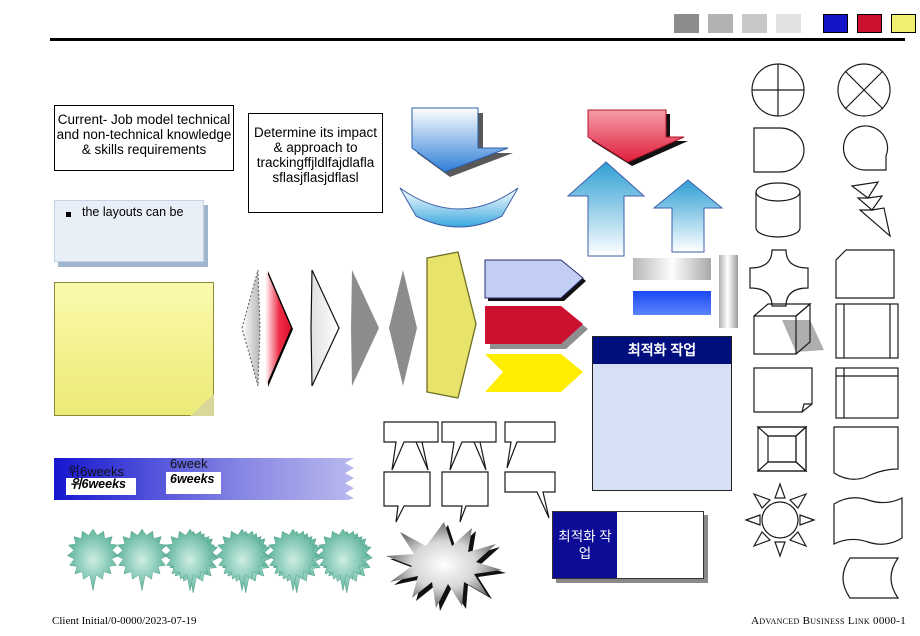 Image resolution: width=920 pixels, height=636 pixels. I want to click on swatch-gray-light, so click(754, 23).